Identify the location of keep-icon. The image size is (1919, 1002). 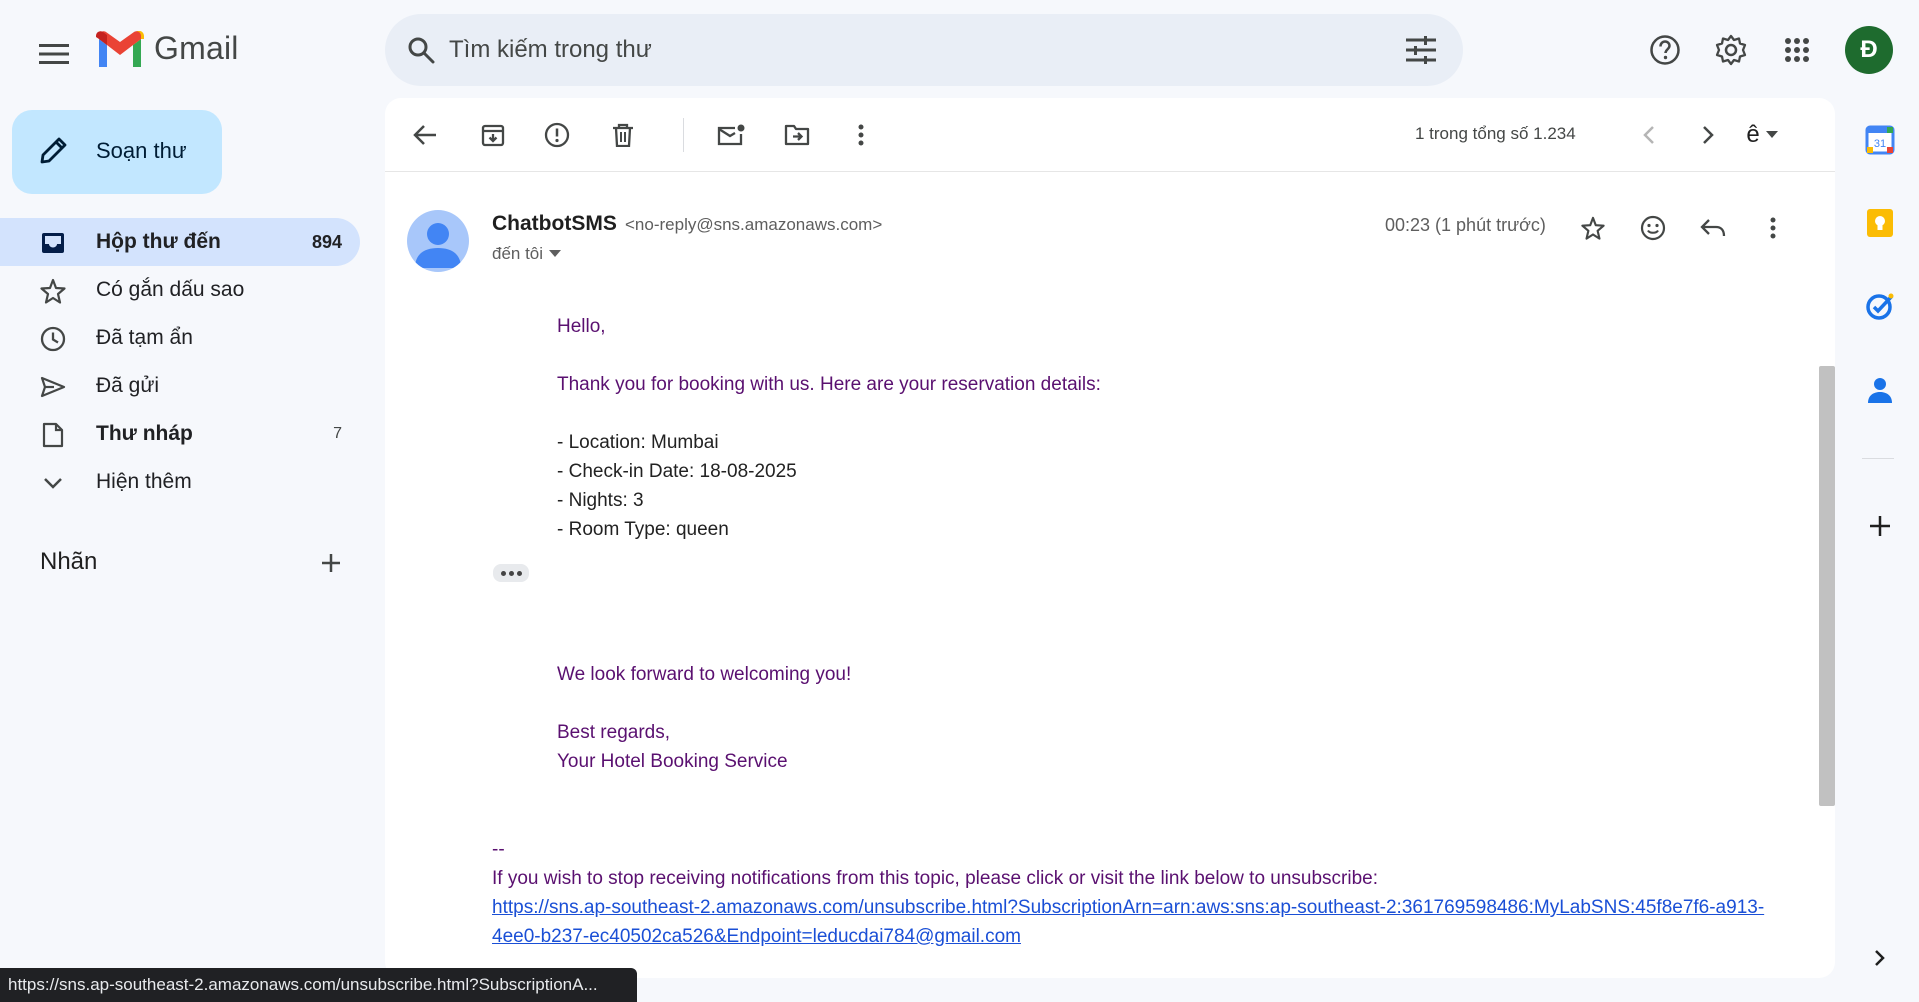
(1880, 223).